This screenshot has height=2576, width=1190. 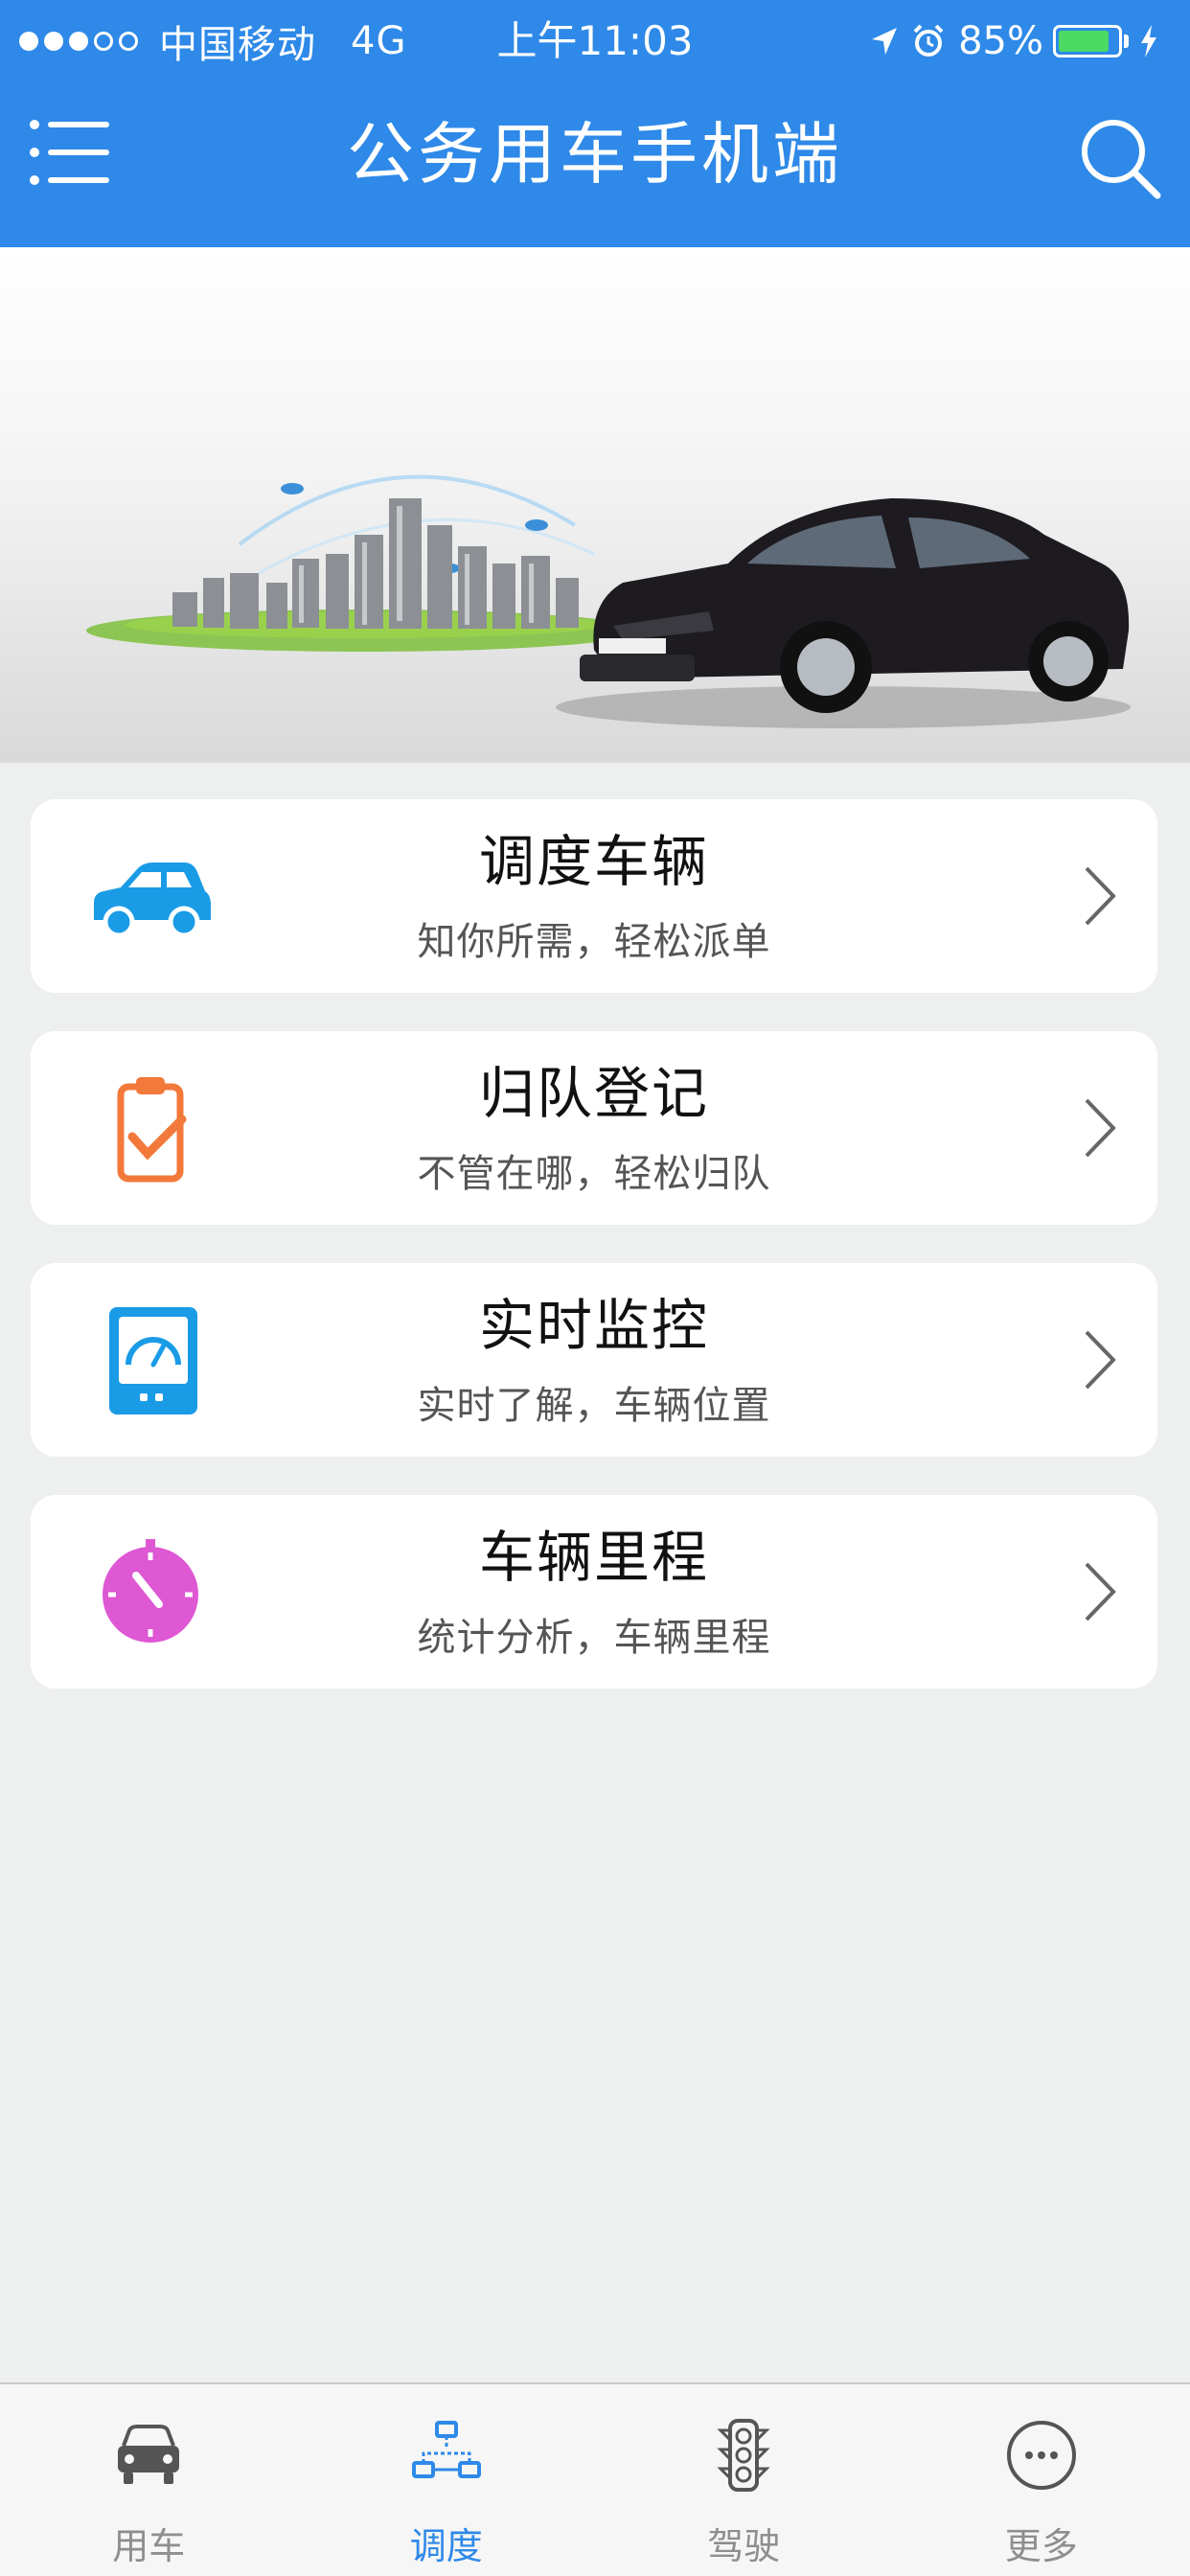 What do you see at coordinates (1149, 41) in the screenshot?
I see `charging-bolt-icon` at bounding box center [1149, 41].